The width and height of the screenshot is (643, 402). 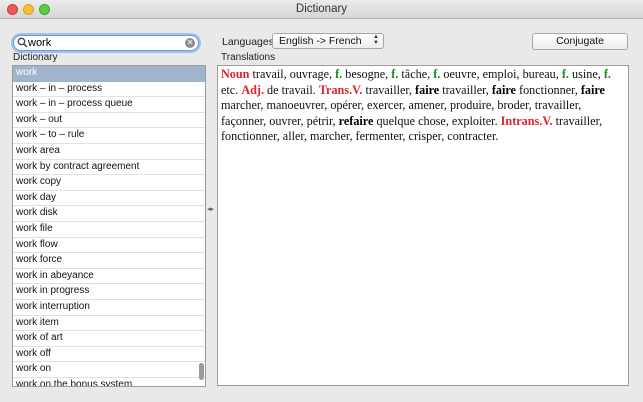 I want to click on list-item: work, so click(x=109, y=74).